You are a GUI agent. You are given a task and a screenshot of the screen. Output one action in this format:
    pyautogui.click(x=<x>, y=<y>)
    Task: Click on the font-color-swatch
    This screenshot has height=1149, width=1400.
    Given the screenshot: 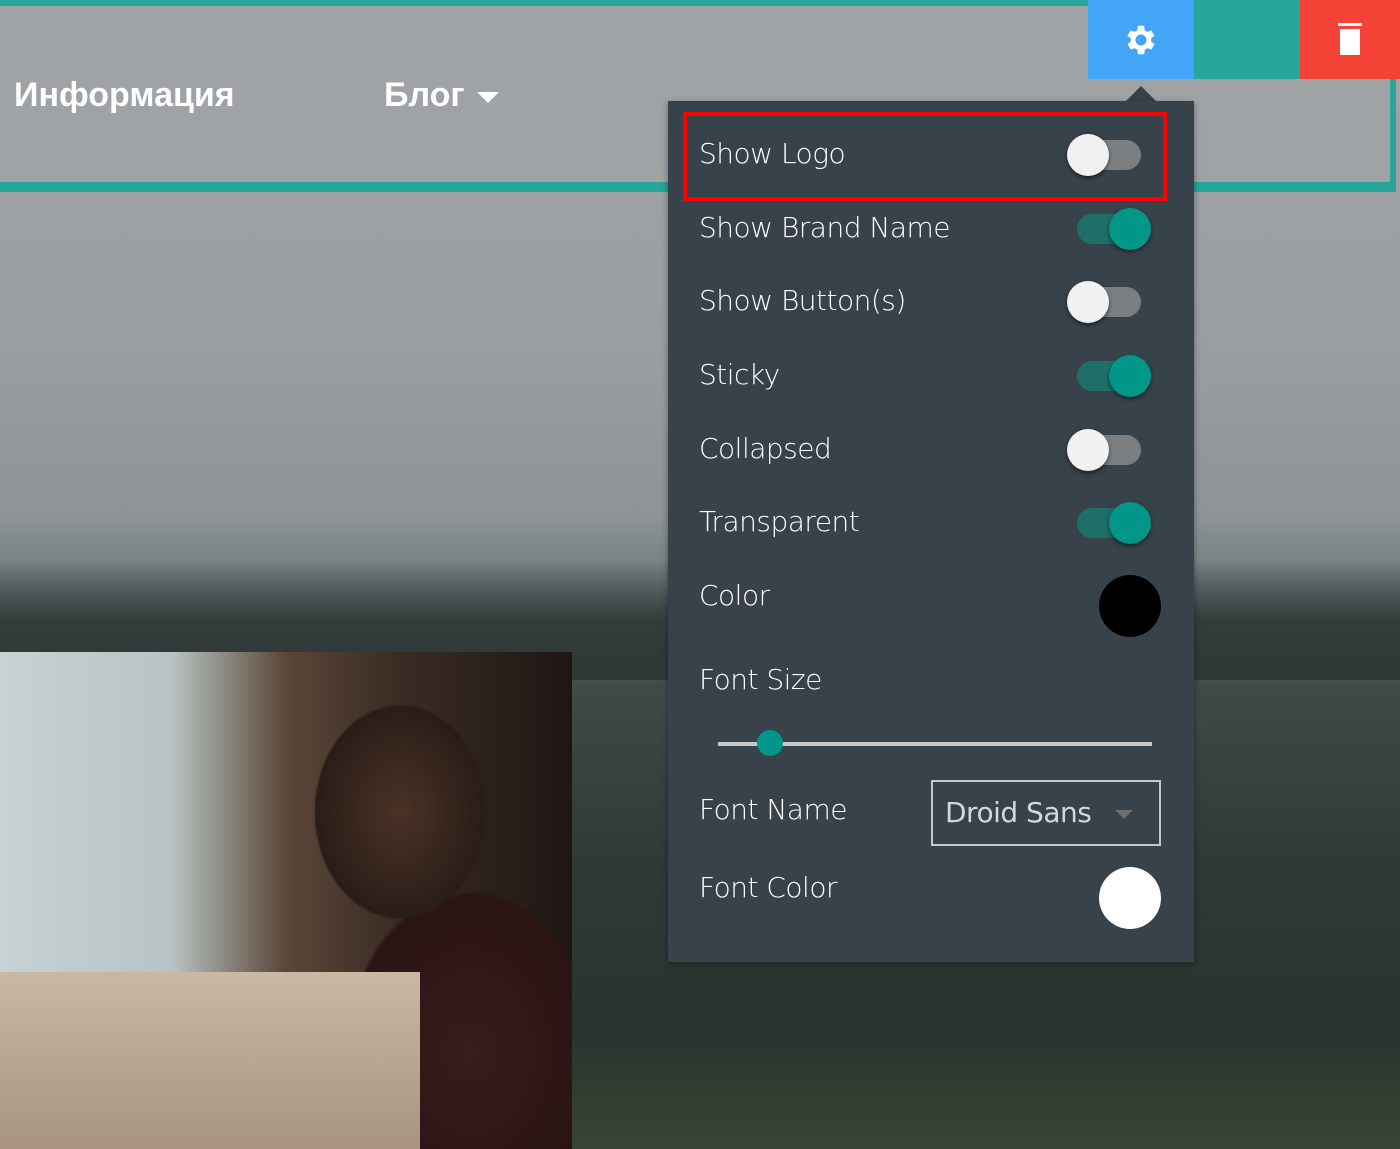 What is the action you would take?
    pyautogui.click(x=1130, y=898)
    